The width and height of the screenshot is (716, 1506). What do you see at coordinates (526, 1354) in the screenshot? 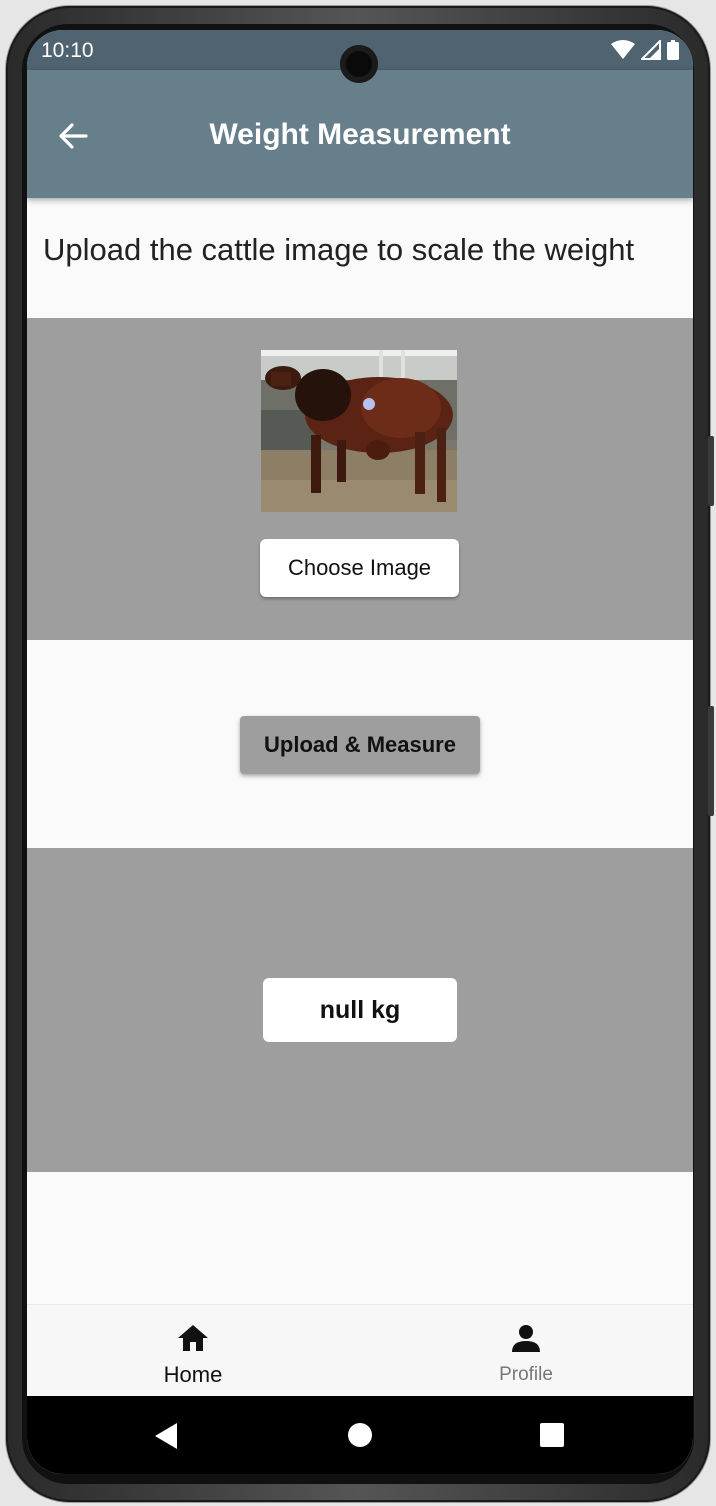
I see `nav-item-profile: Profile` at bounding box center [526, 1354].